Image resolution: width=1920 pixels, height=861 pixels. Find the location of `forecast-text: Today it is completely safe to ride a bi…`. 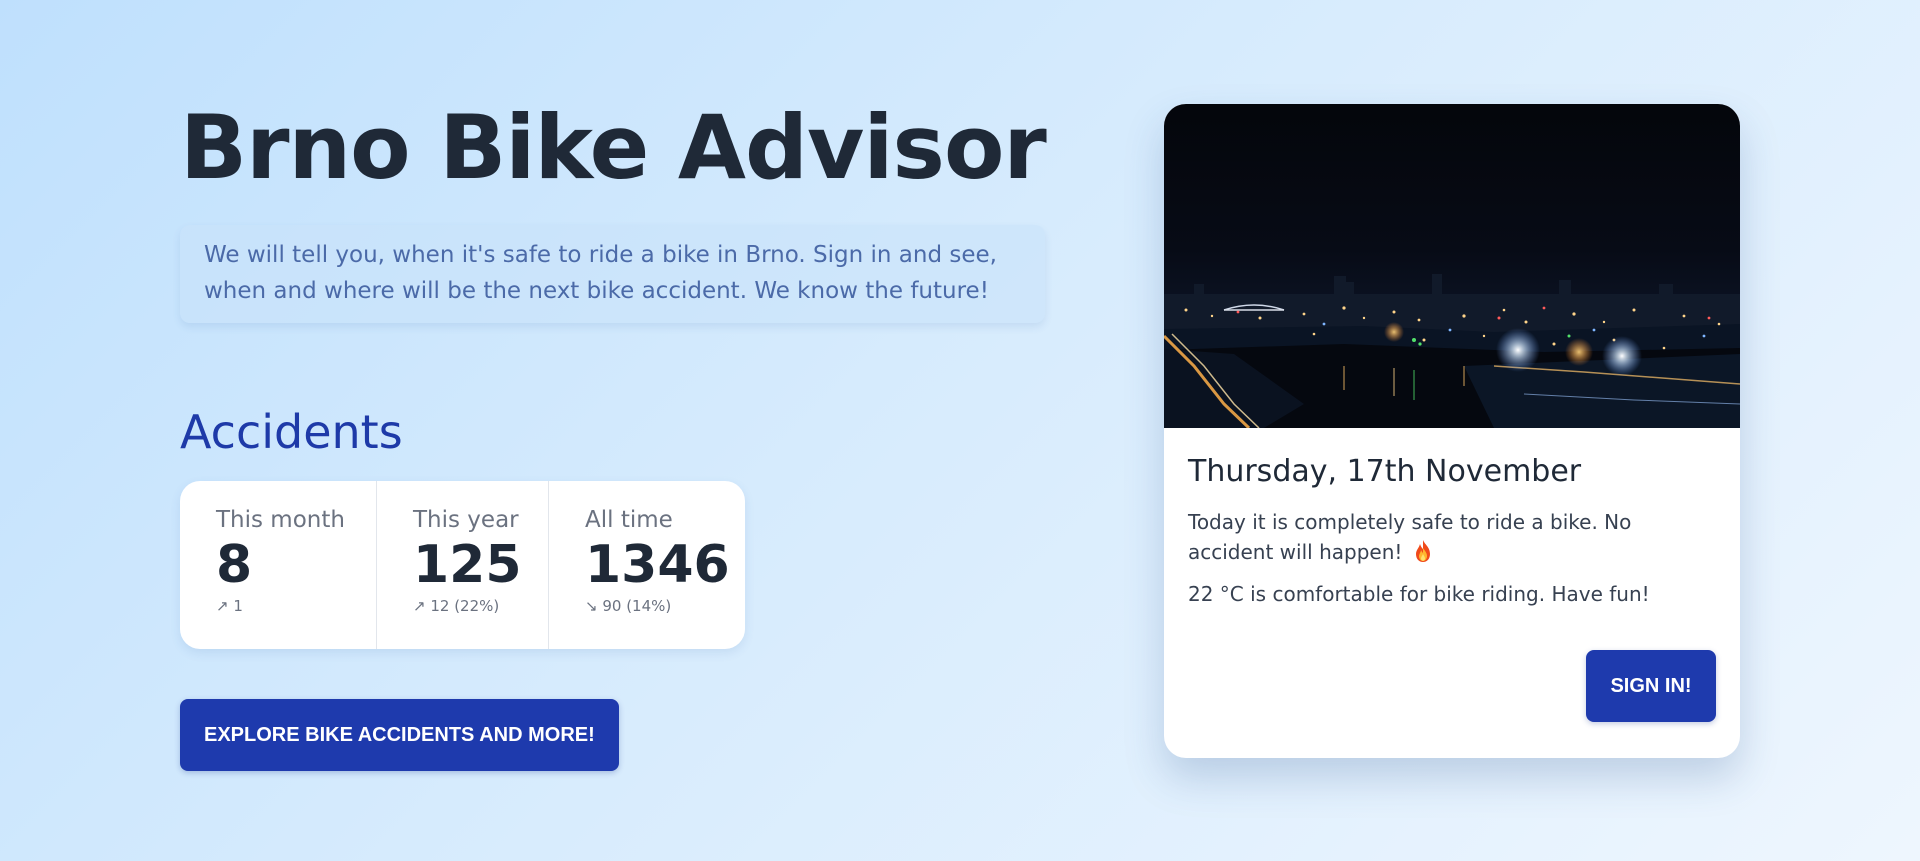

forecast-text: Today it is completely safe to ride a bi… is located at coordinates (1452, 537).